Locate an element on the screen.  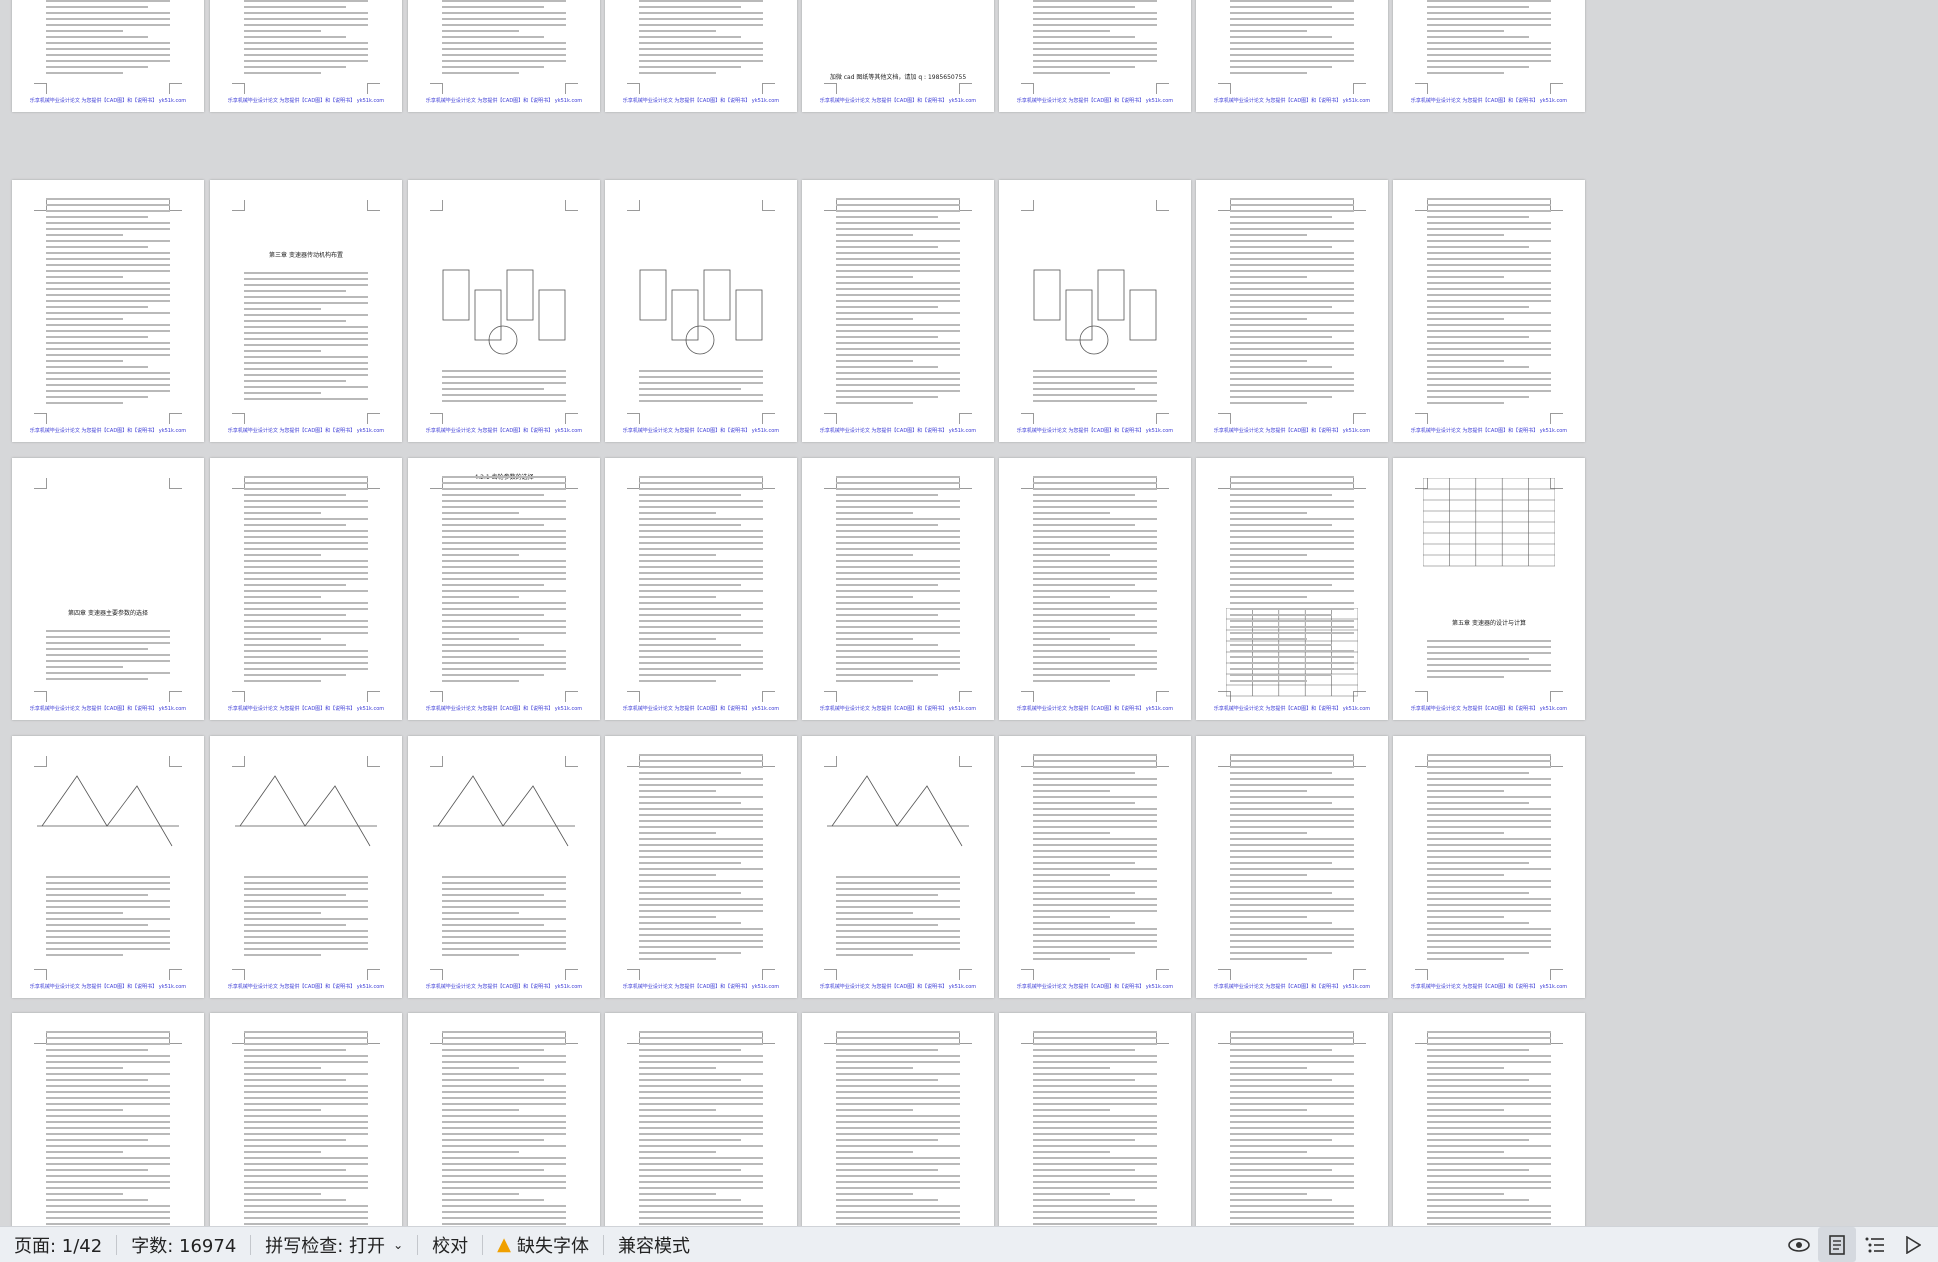
compat-mode-indicator: 兼容模式 is located at coordinates (654, 1244).